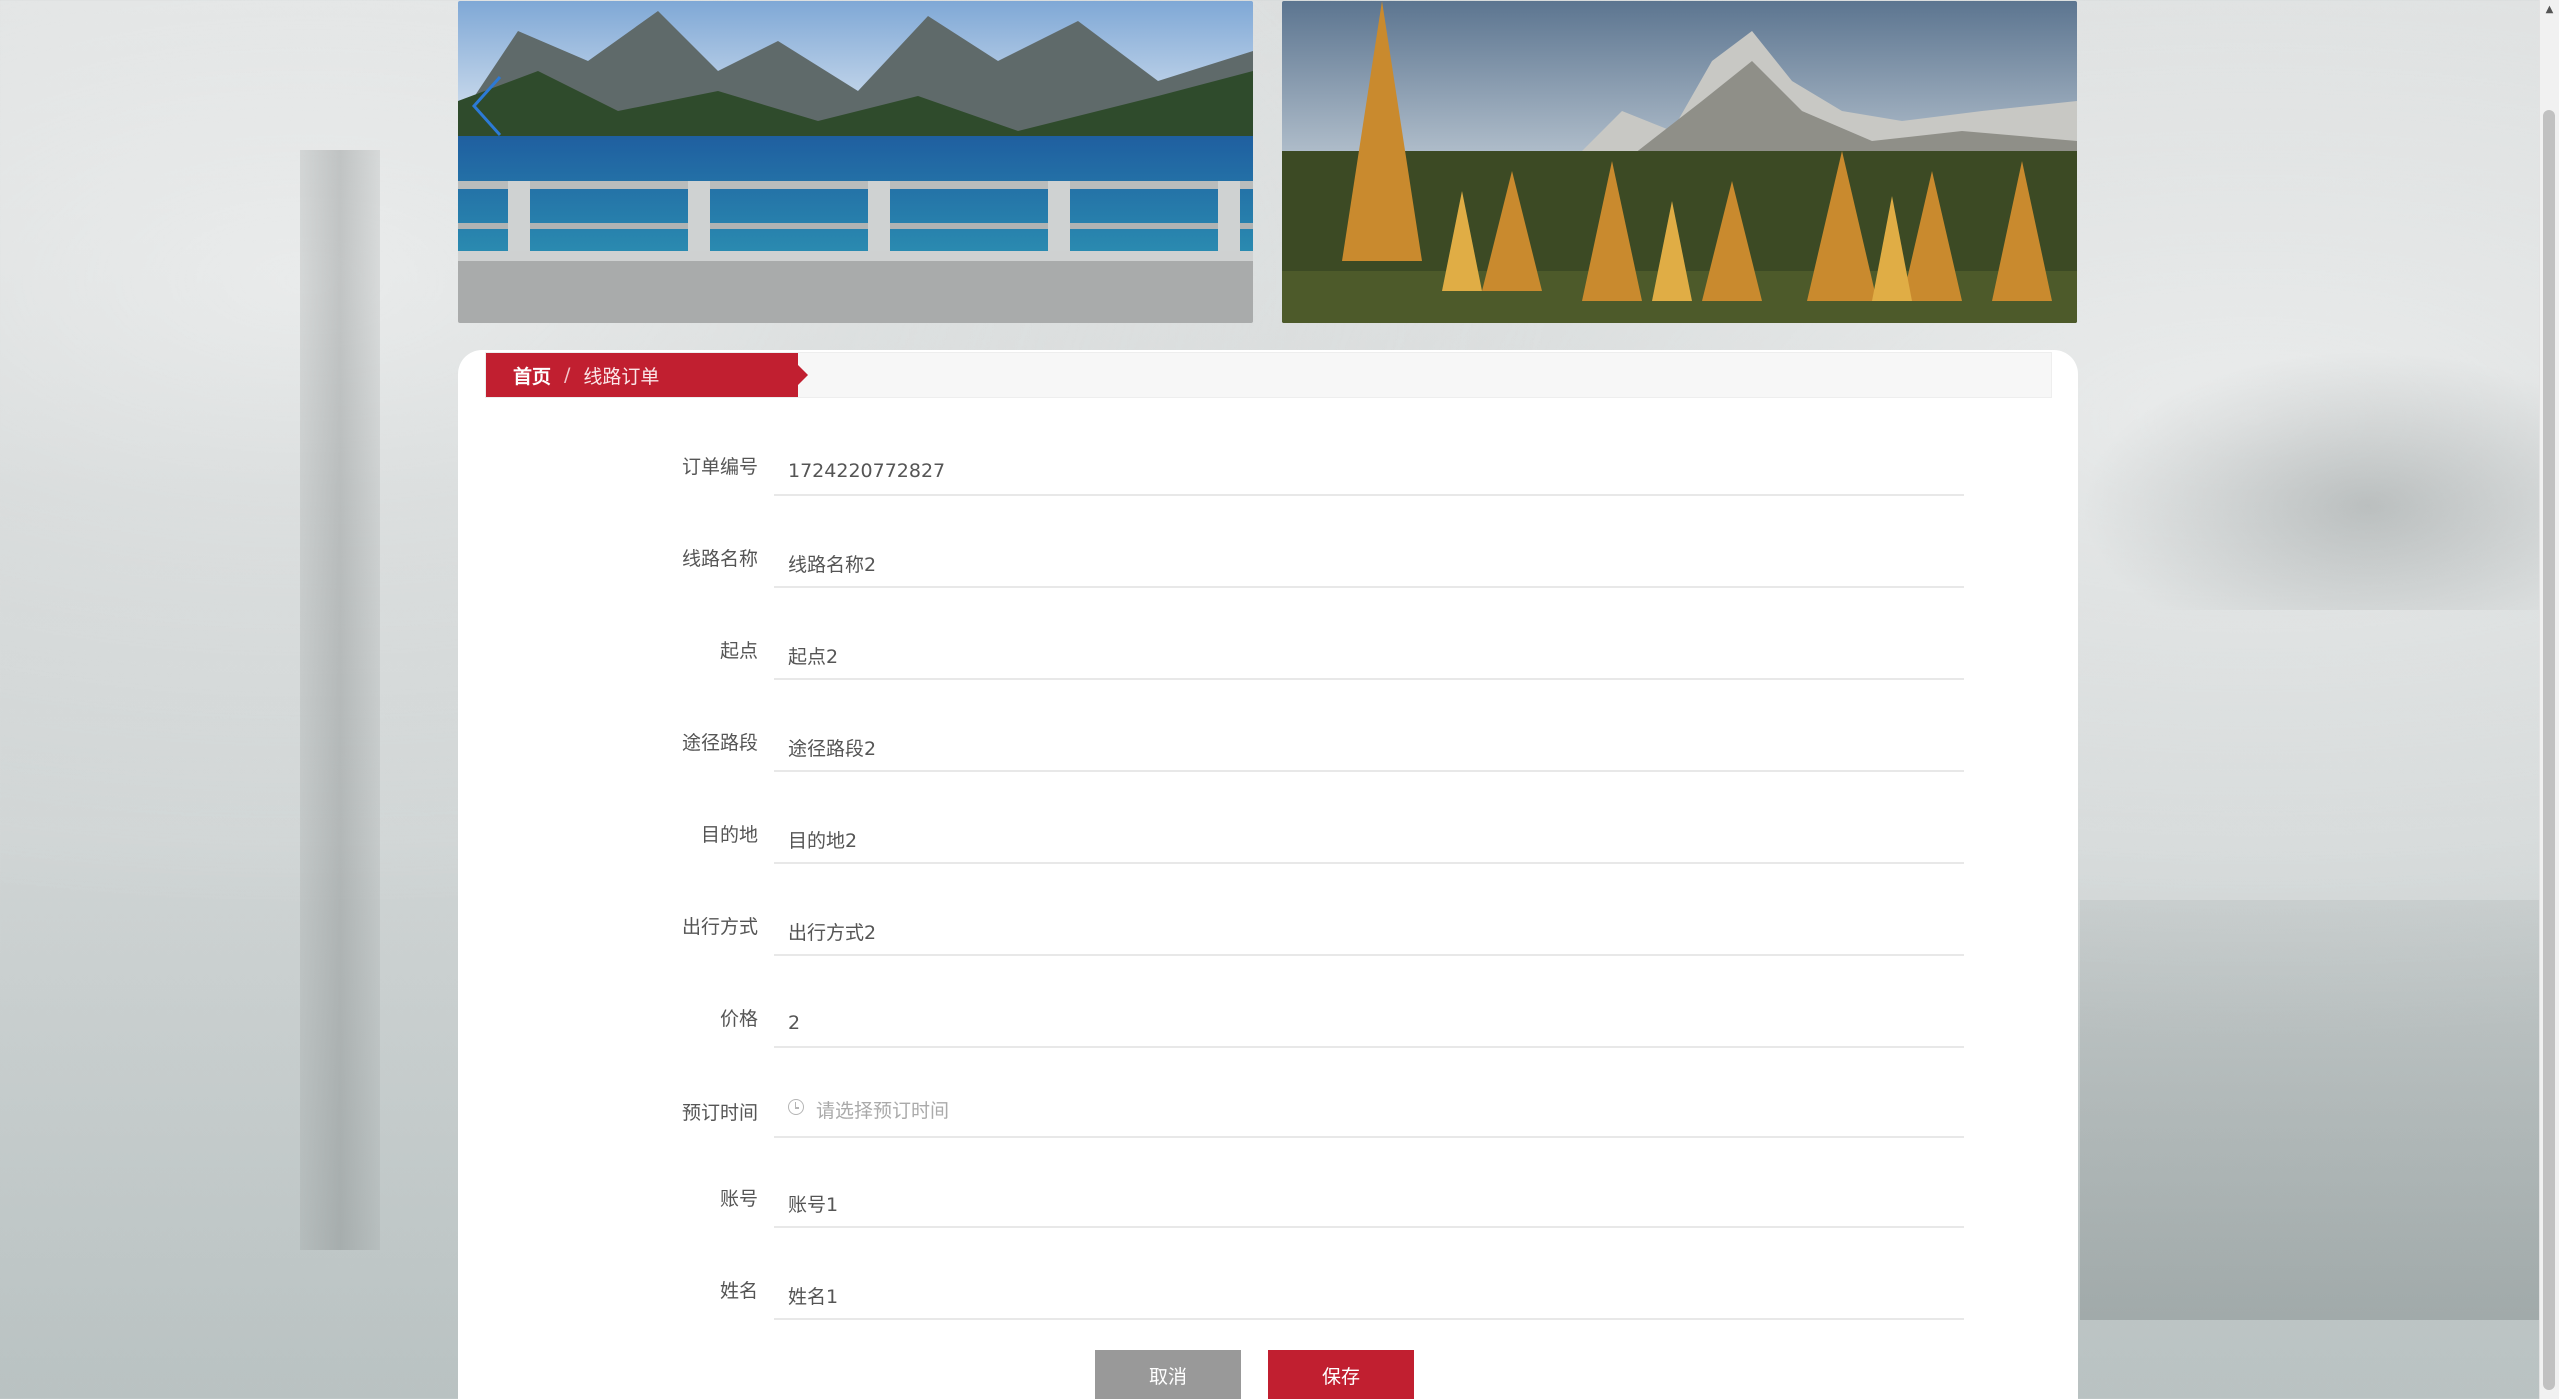 The height and width of the screenshot is (1399, 2559). I want to click on form-row-order-no: 订单编号, so click(1268, 473).